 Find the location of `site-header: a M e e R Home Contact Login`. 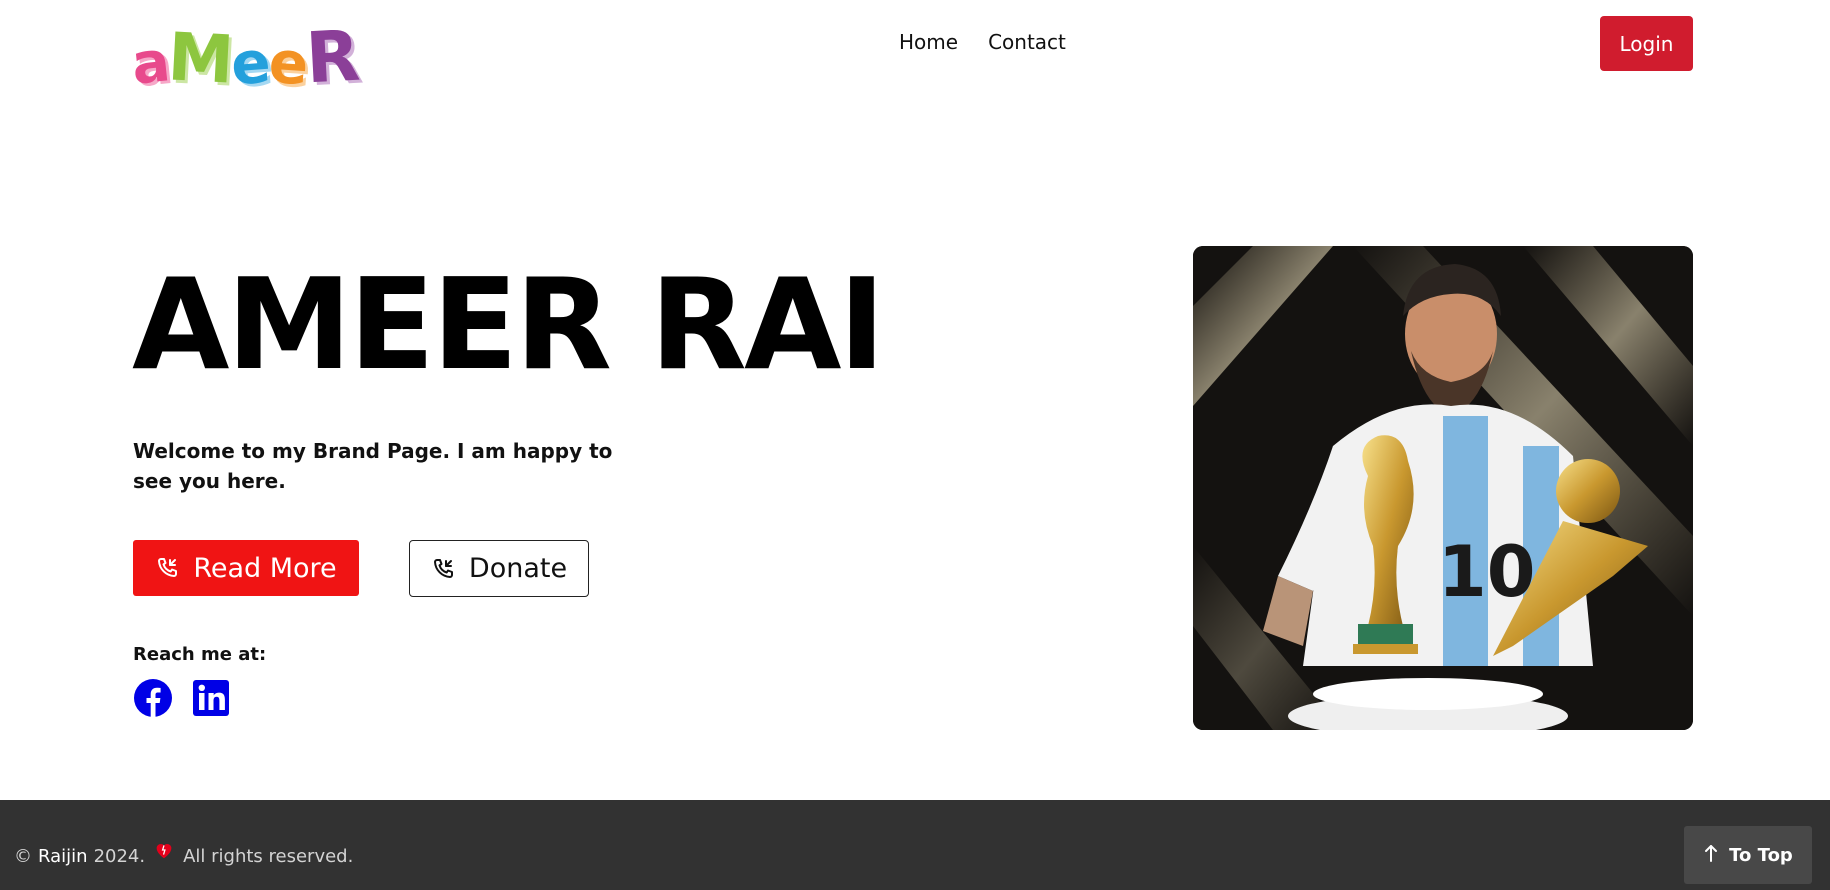

site-header: a M e e R Home Contact Login is located at coordinates (915, 50).